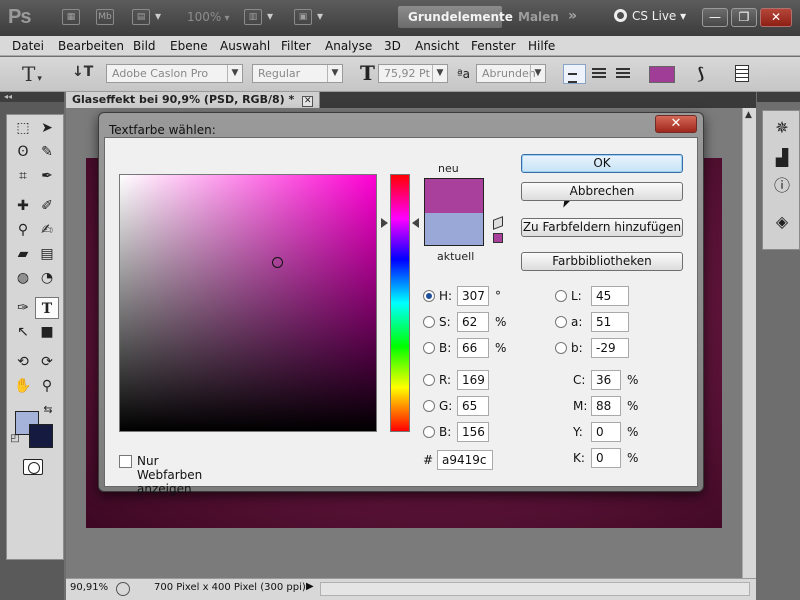 The image size is (800, 600). Describe the element at coordinates (650, 16) in the screenshot. I see `cs-live-menu: CS Live ▾` at that location.